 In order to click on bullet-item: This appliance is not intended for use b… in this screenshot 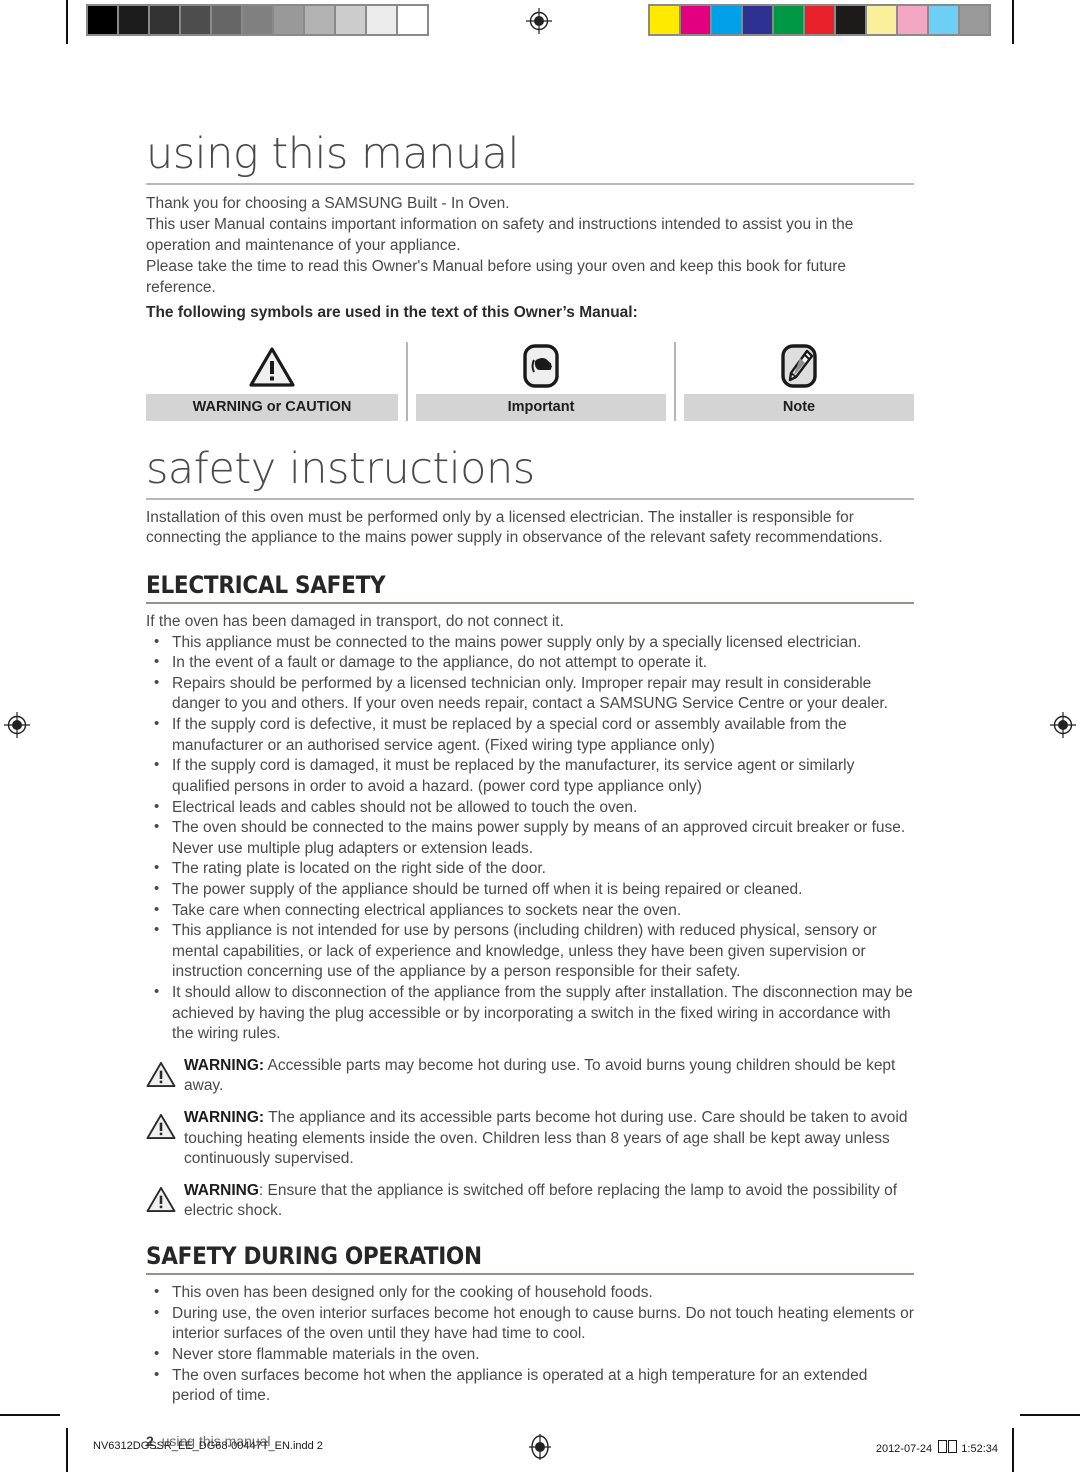, I will do `click(530, 951)`.